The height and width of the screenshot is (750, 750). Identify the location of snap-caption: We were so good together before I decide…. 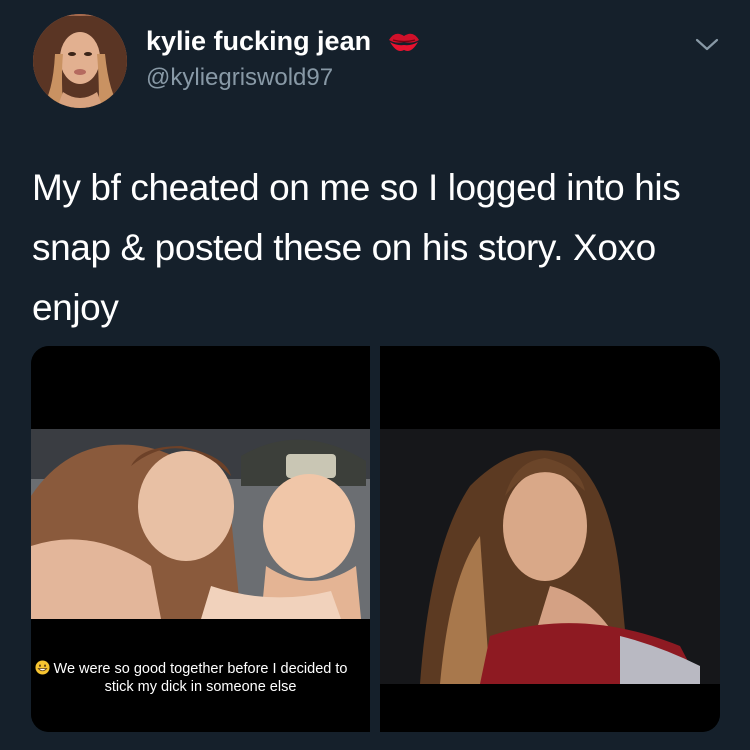
(200, 678).